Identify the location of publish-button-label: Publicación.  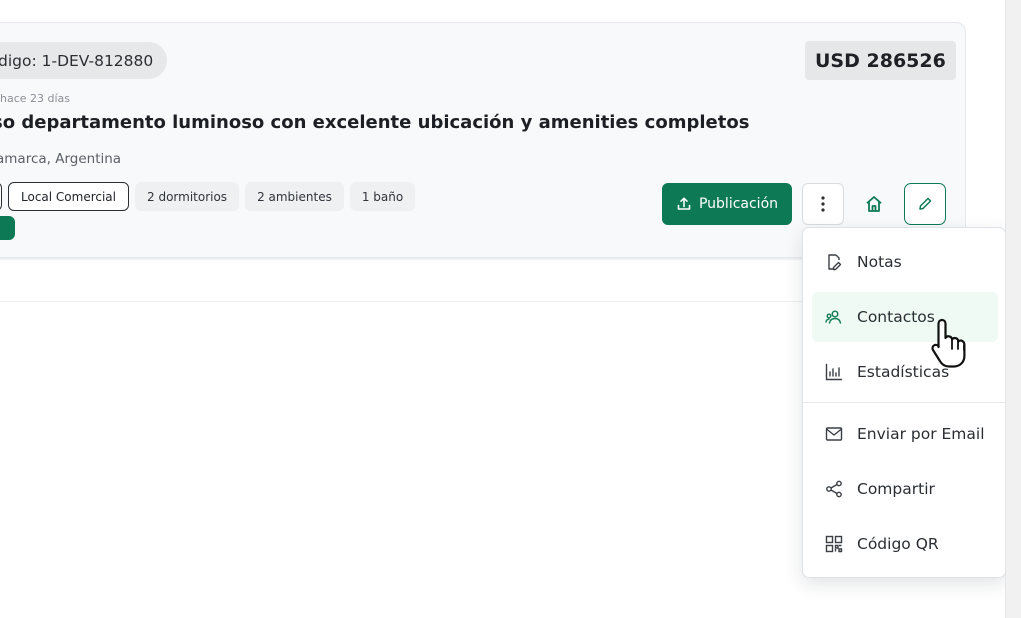
(738, 204).